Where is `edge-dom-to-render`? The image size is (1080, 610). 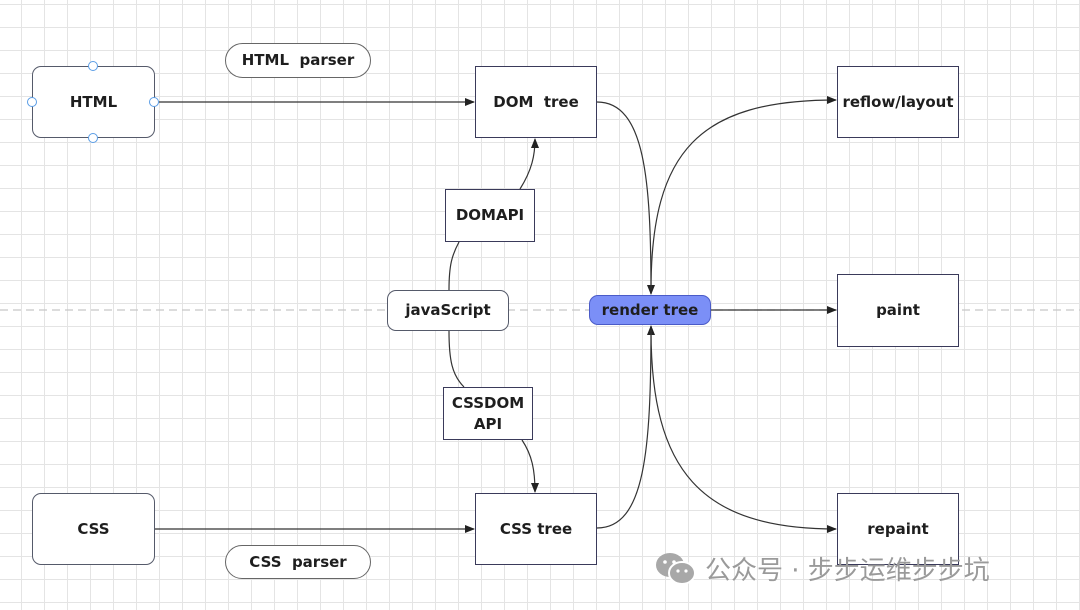 edge-dom-to-render is located at coordinates (625, 198).